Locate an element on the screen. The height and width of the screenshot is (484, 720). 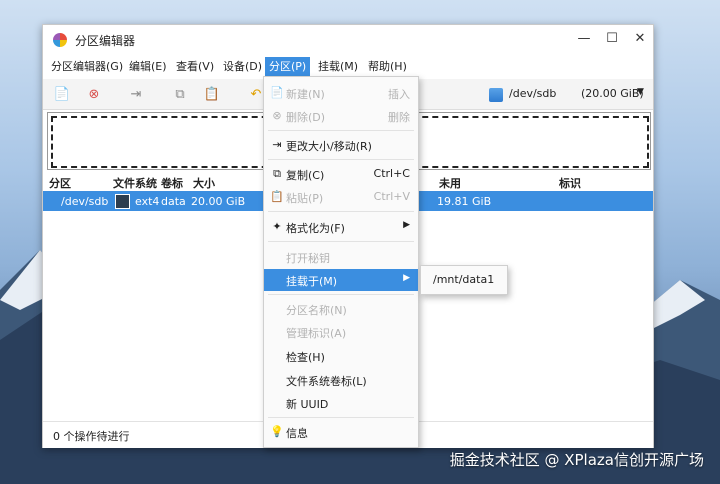
row-unused: 19.81 GiB is located at coordinates (464, 201).